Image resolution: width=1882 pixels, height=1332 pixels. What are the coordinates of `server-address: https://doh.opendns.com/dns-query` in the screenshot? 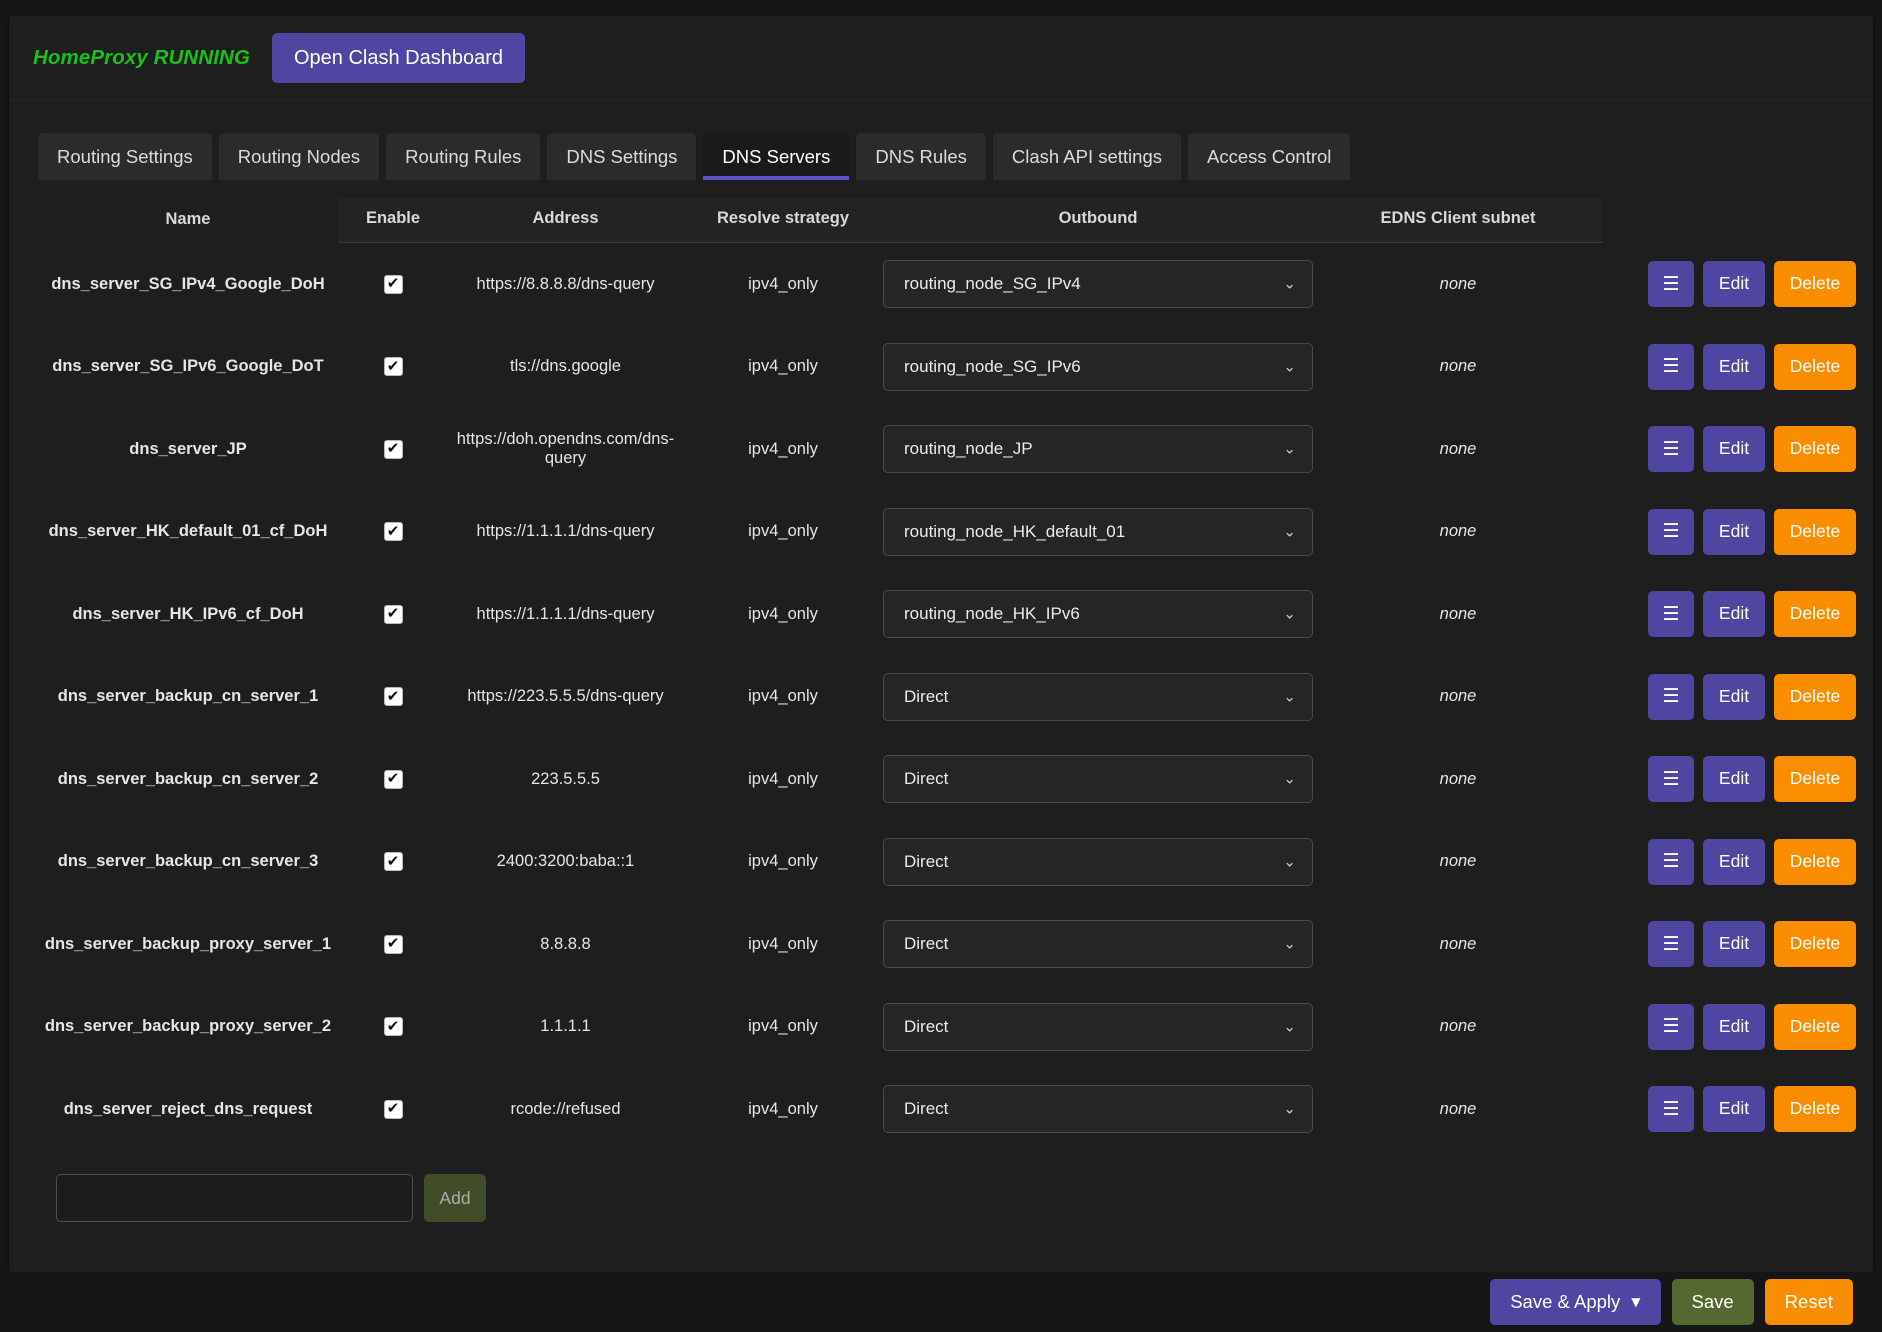 It's located at (565, 449).